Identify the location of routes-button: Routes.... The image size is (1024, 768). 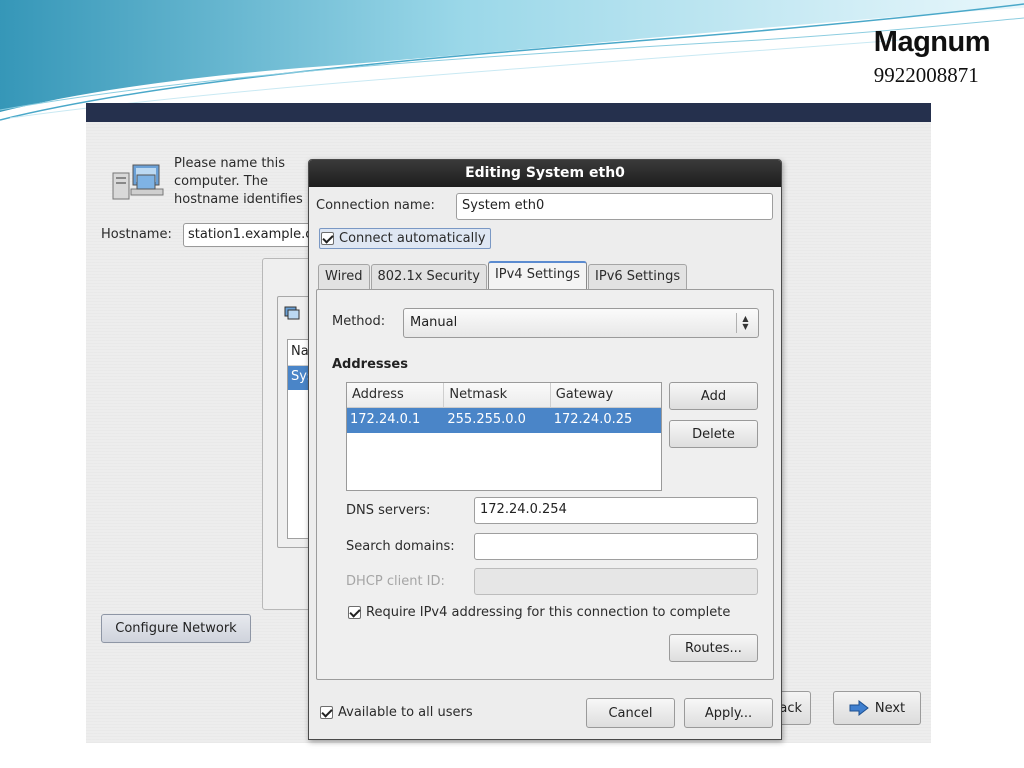
(713, 648).